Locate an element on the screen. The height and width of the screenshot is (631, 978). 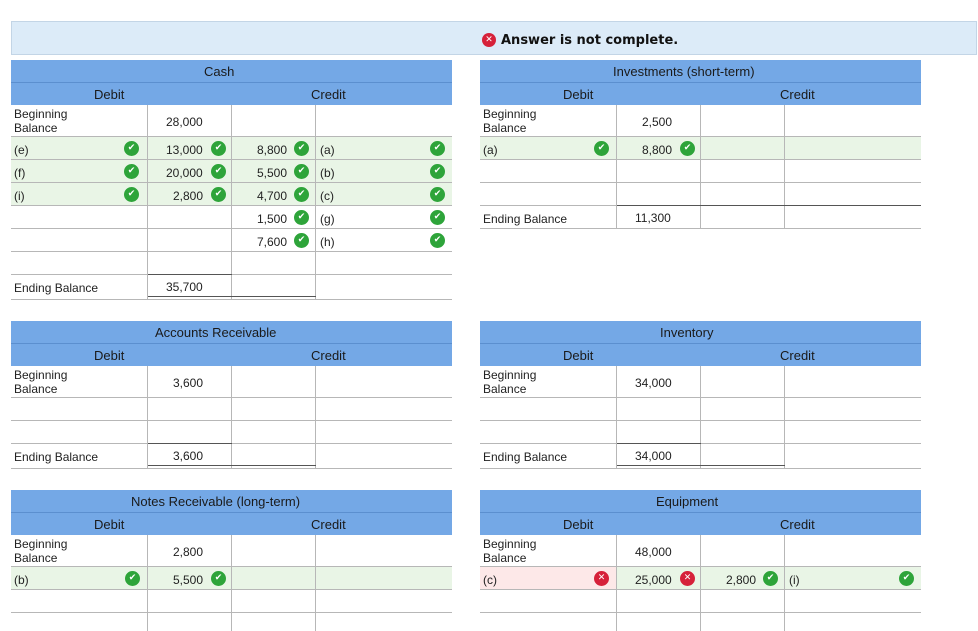
equipment-credit-header: Credit is located at coordinates (797, 524).